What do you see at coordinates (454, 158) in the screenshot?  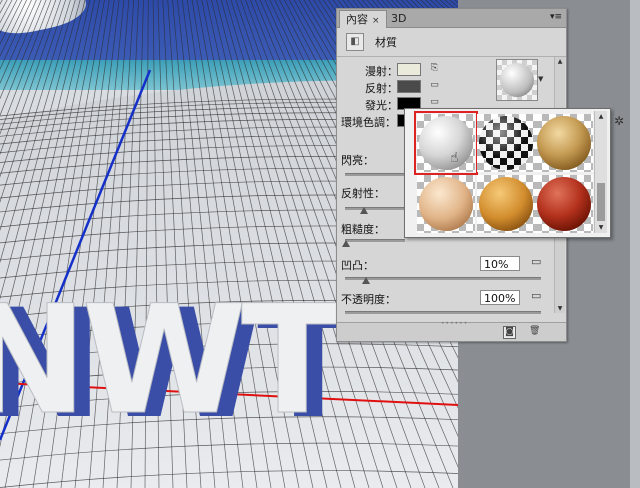 I see `hand-cursor-icon: ☝` at bounding box center [454, 158].